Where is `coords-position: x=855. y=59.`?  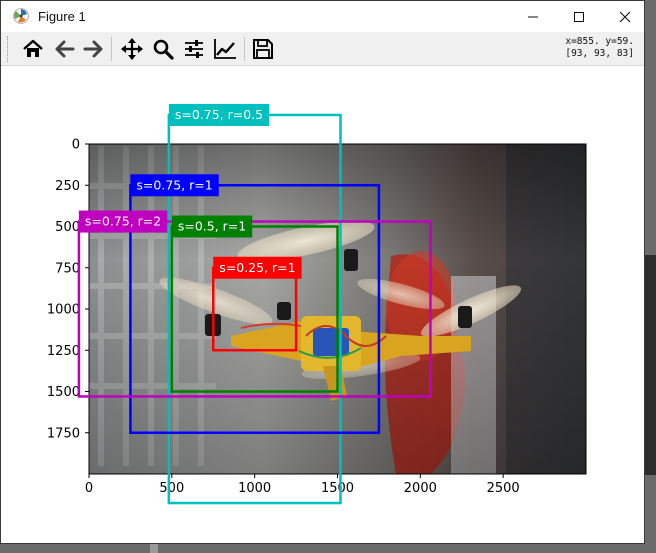
coords-position: x=855. y=59. is located at coordinates (599, 41).